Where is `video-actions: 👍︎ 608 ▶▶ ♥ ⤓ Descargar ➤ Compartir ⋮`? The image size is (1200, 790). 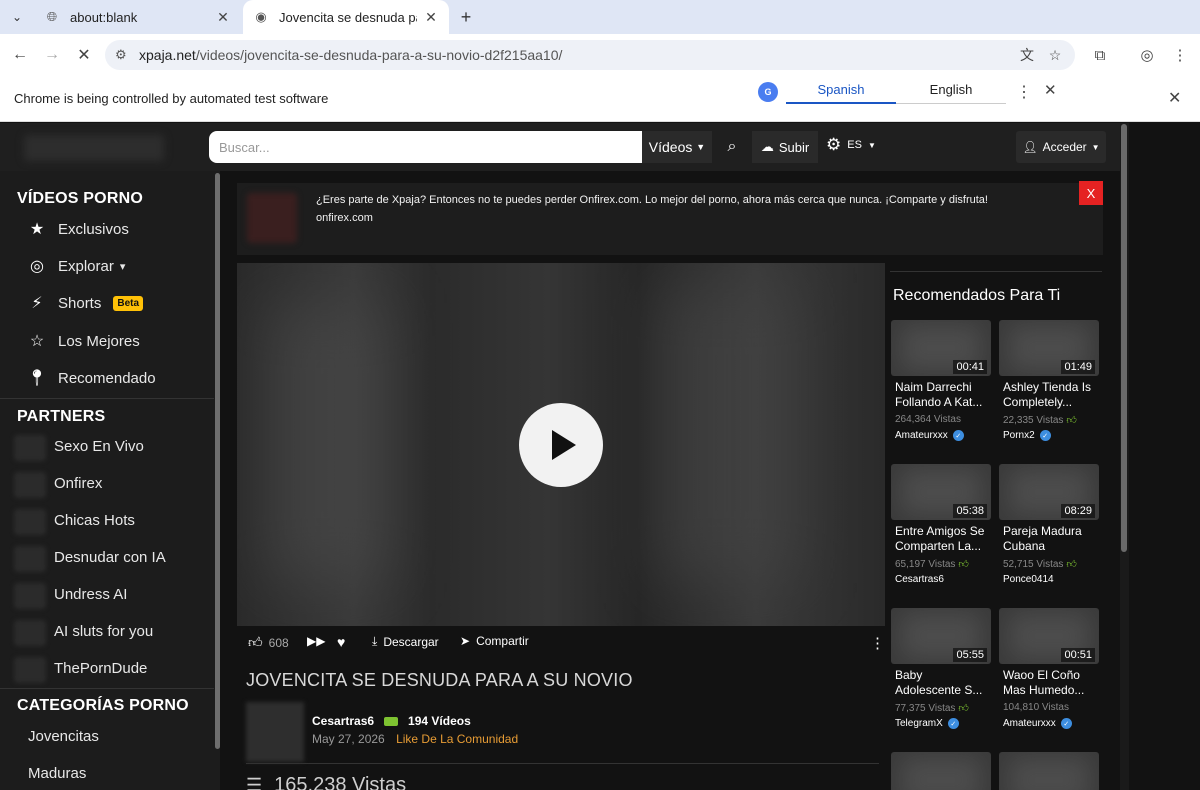 video-actions: 👍︎ 608 ▶▶ ♥ ⤓ Descargar ➤ Compartir ⋮ is located at coordinates (561, 643).